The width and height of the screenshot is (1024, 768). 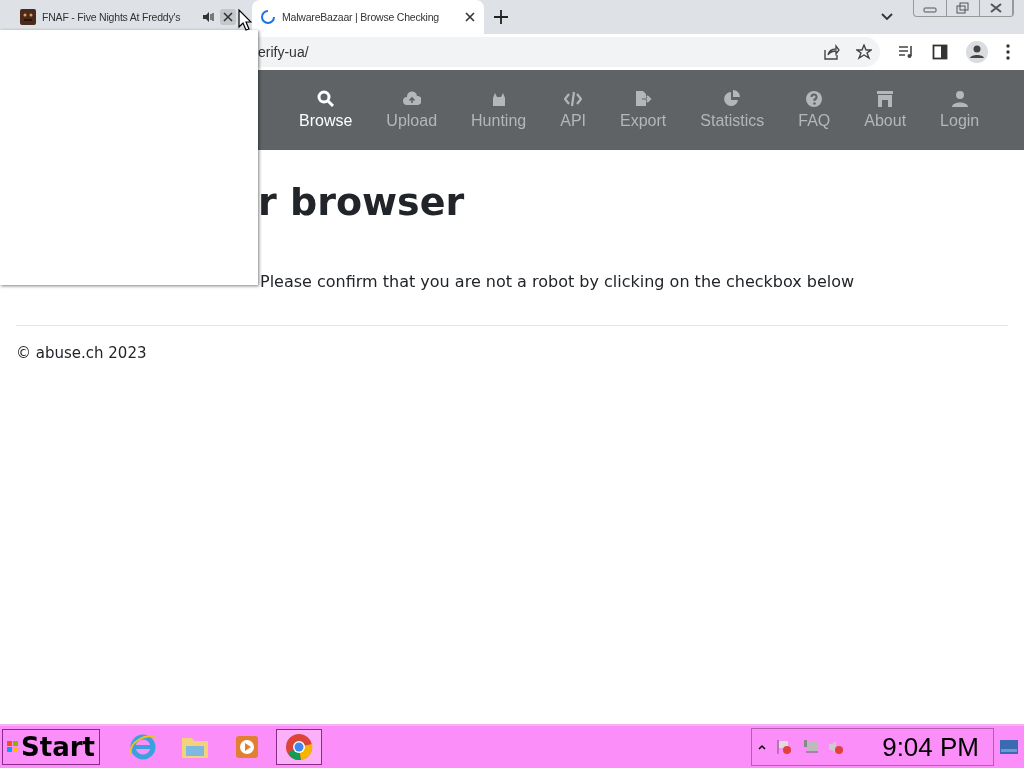 What do you see at coordinates (51, 747) in the screenshot?
I see `start-button: Start` at bounding box center [51, 747].